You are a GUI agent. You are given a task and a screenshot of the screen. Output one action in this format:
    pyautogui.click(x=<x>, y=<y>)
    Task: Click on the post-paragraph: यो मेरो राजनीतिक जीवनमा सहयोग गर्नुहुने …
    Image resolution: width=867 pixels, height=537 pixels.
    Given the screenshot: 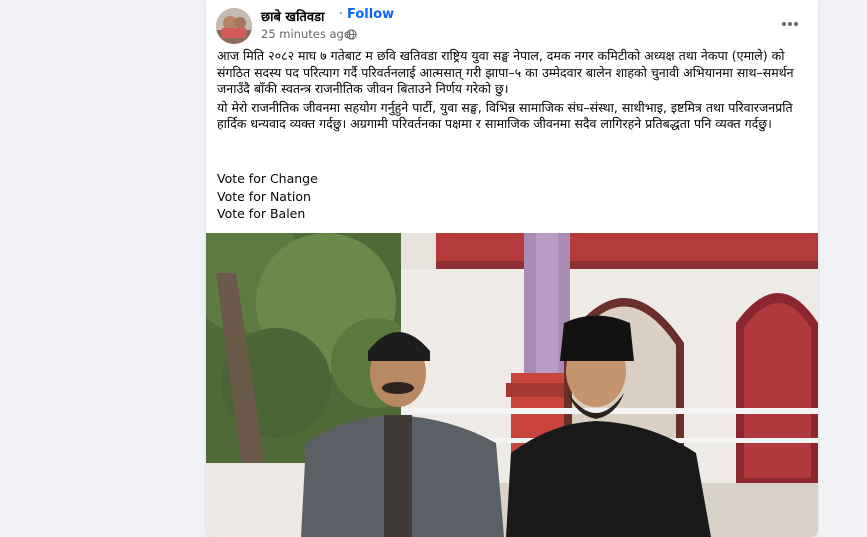 What is the action you would take?
    pyautogui.click(x=505, y=115)
    